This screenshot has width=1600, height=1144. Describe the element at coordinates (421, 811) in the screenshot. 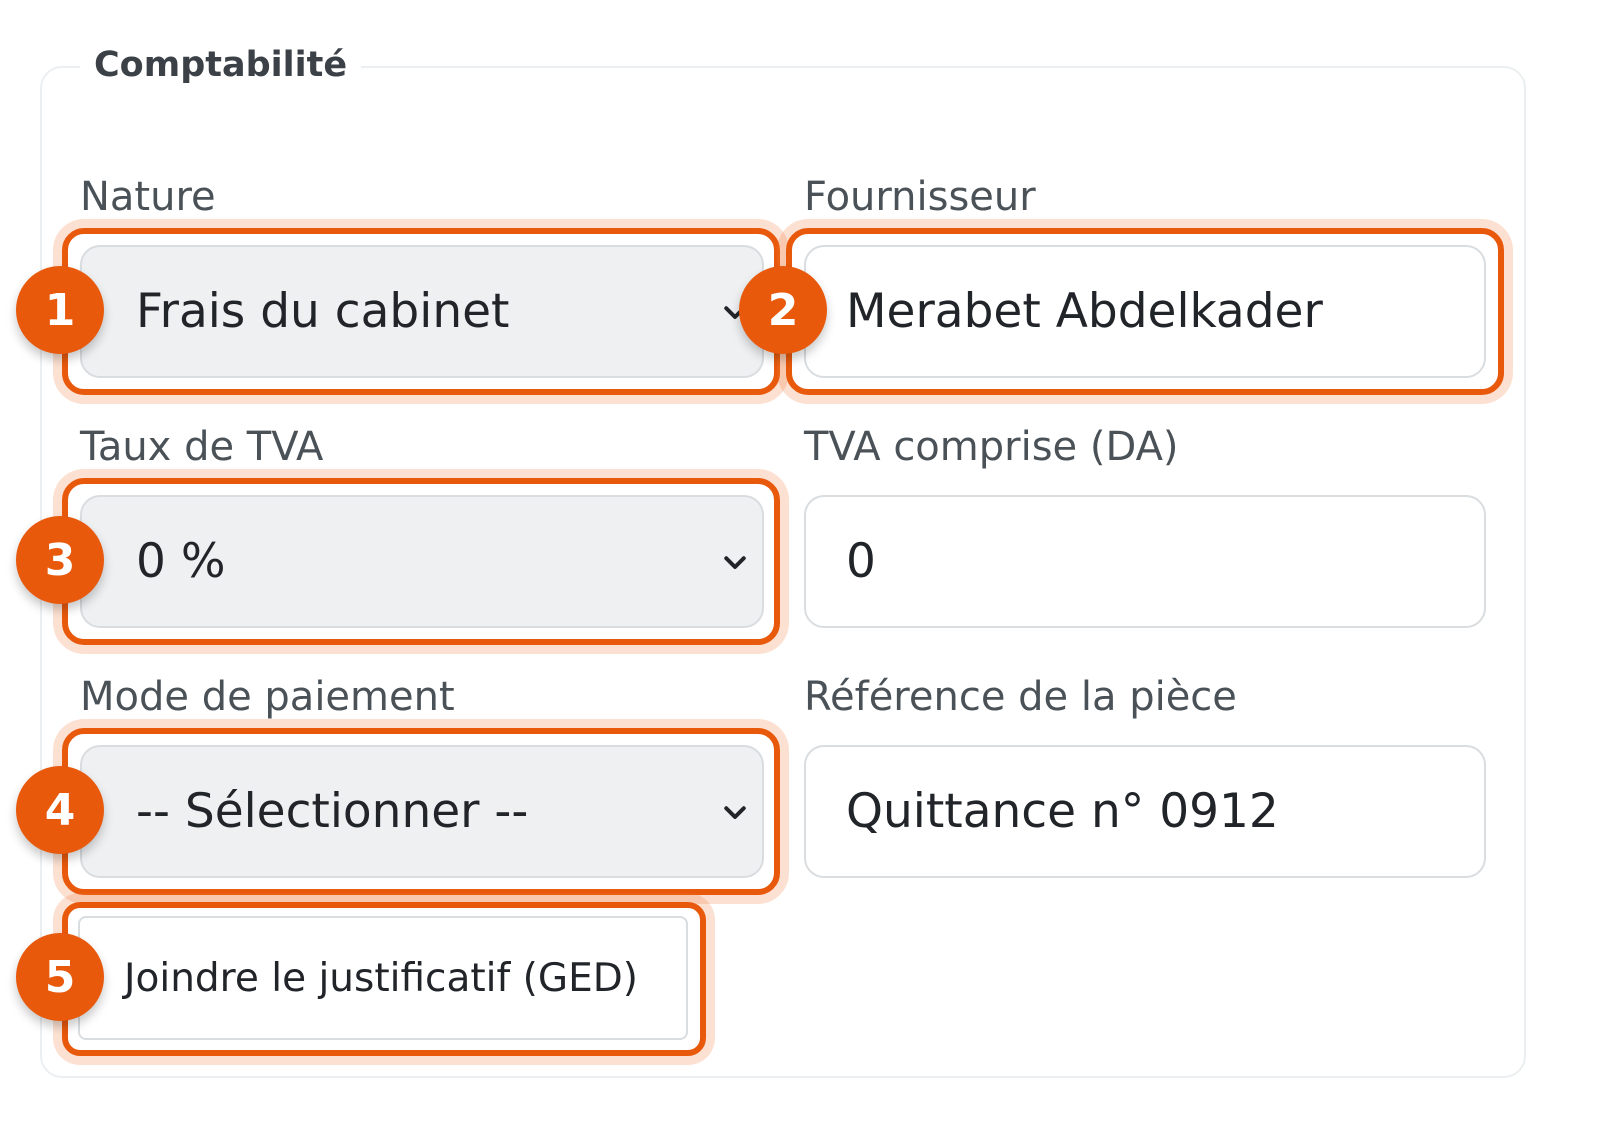

I see `highlight-mode-paiement` at that location.